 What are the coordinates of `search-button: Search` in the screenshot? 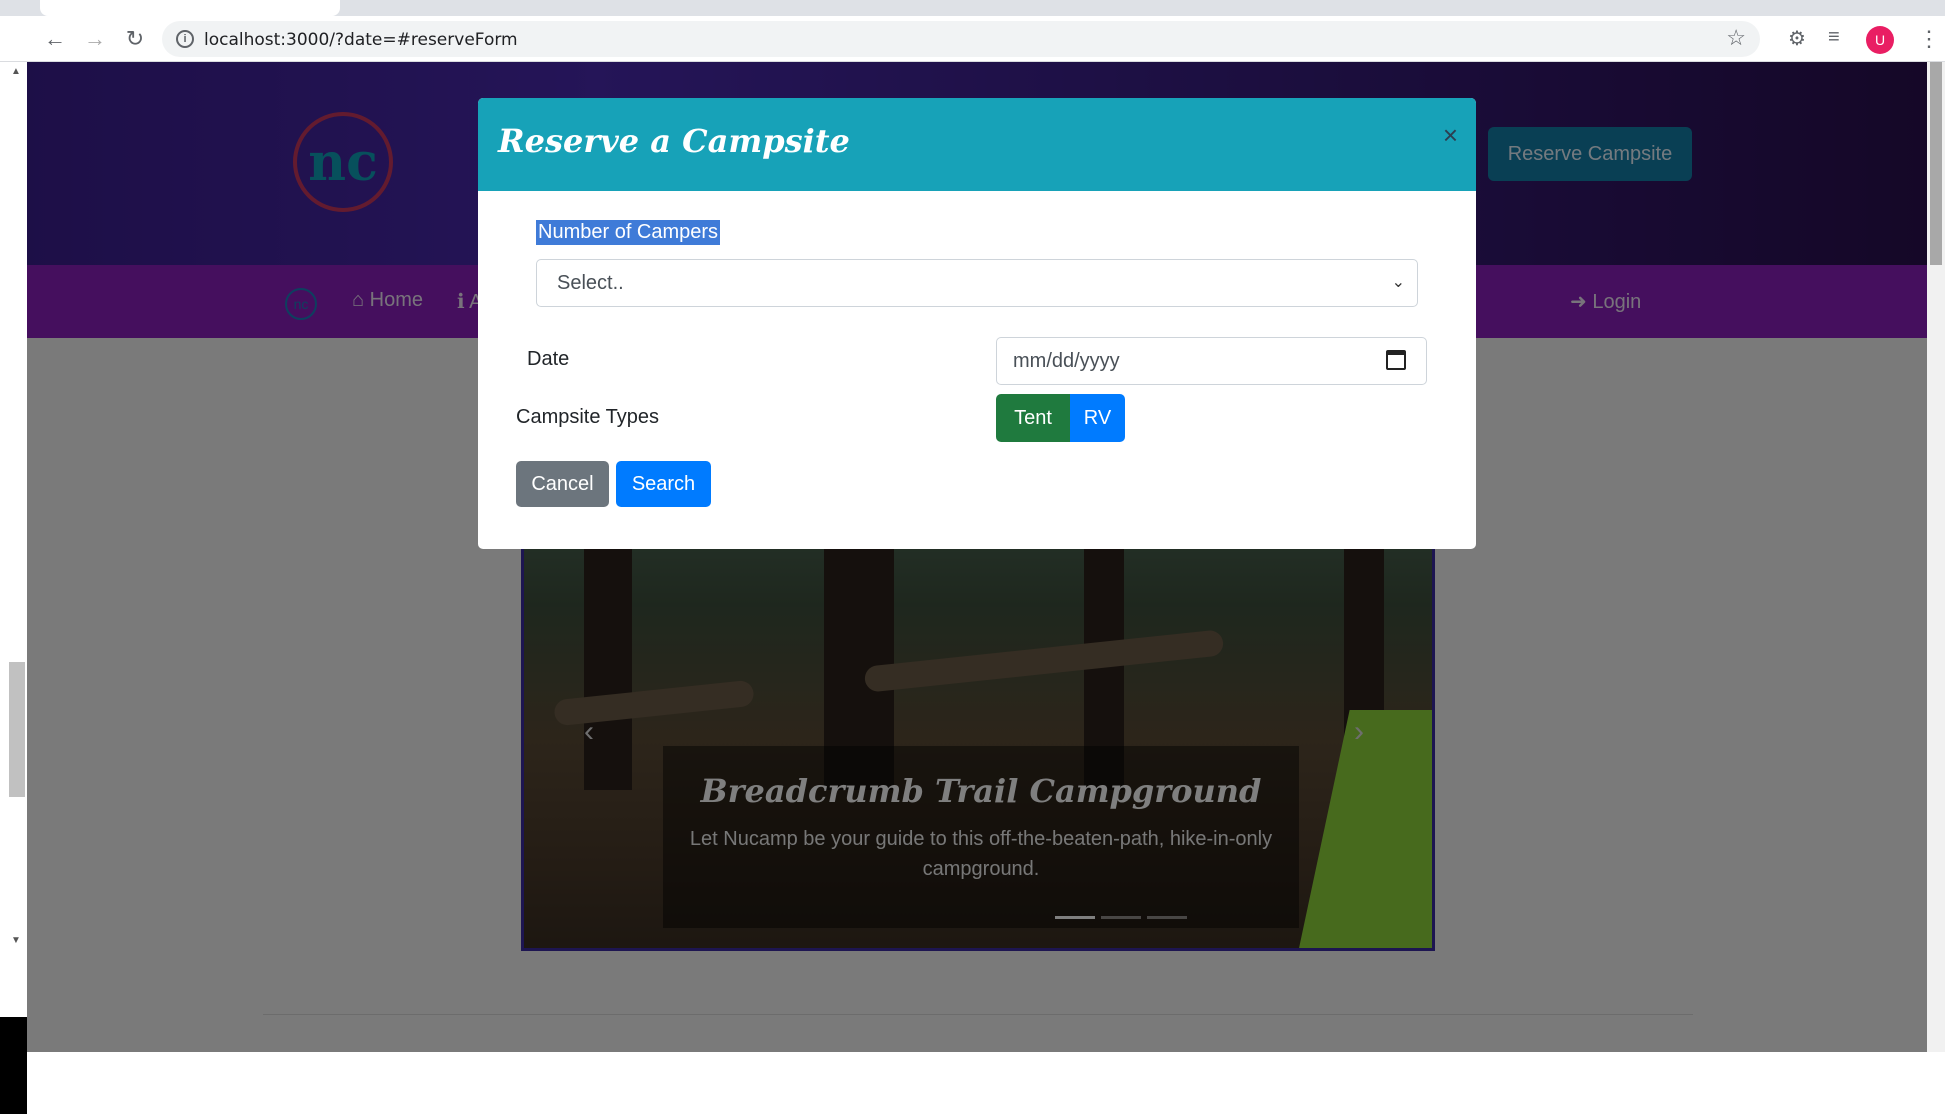 It's located at (663, 484).